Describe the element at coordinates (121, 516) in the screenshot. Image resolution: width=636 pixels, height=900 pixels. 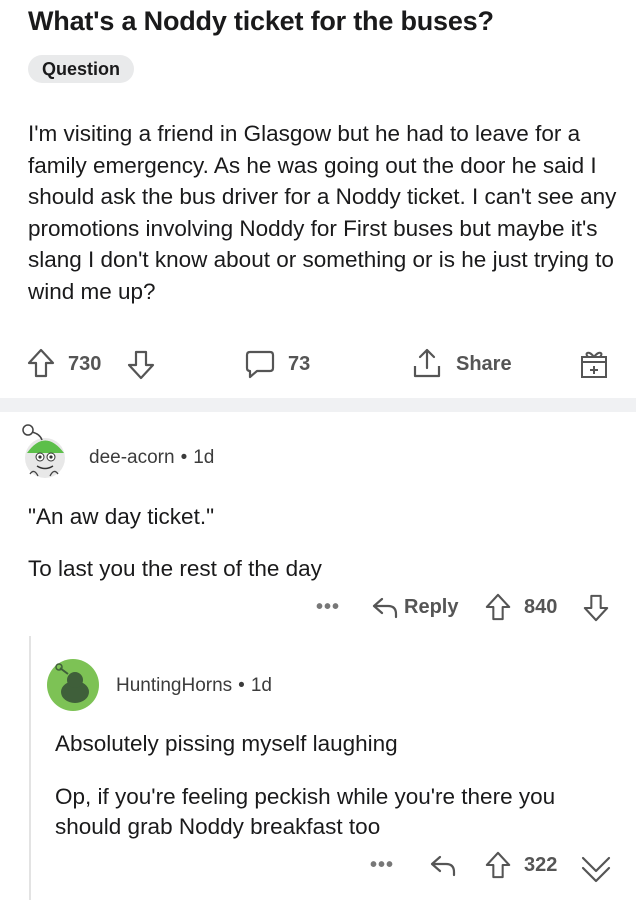
I see `comment-paragraph: "An aw day ticket."` at that location.